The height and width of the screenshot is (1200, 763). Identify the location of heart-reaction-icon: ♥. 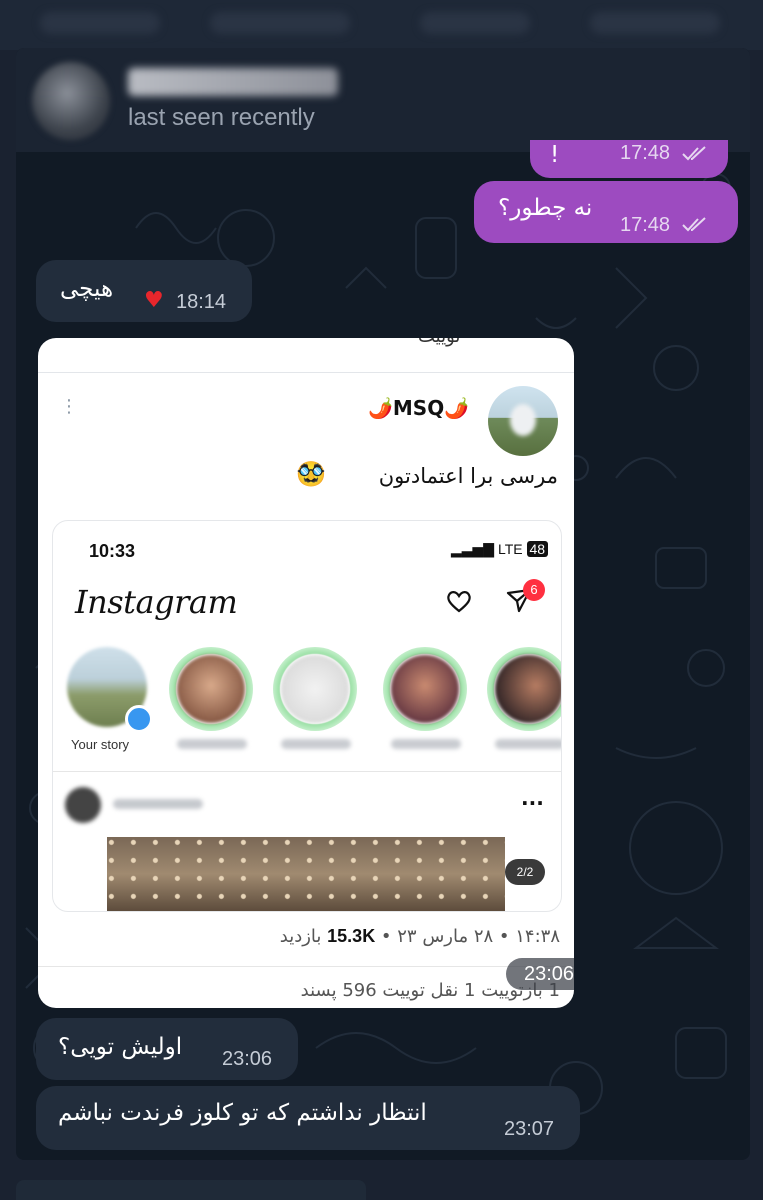
(154, 301).